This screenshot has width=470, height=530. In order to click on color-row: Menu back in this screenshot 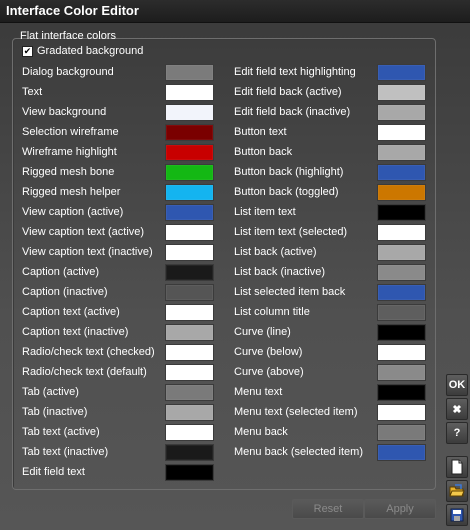, I will do `click(261, 432)`.